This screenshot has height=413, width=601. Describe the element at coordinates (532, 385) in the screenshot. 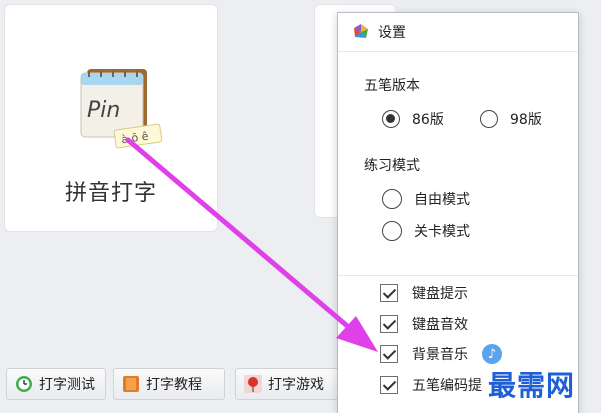

I see `watermark-logo: 最需网` at that location.